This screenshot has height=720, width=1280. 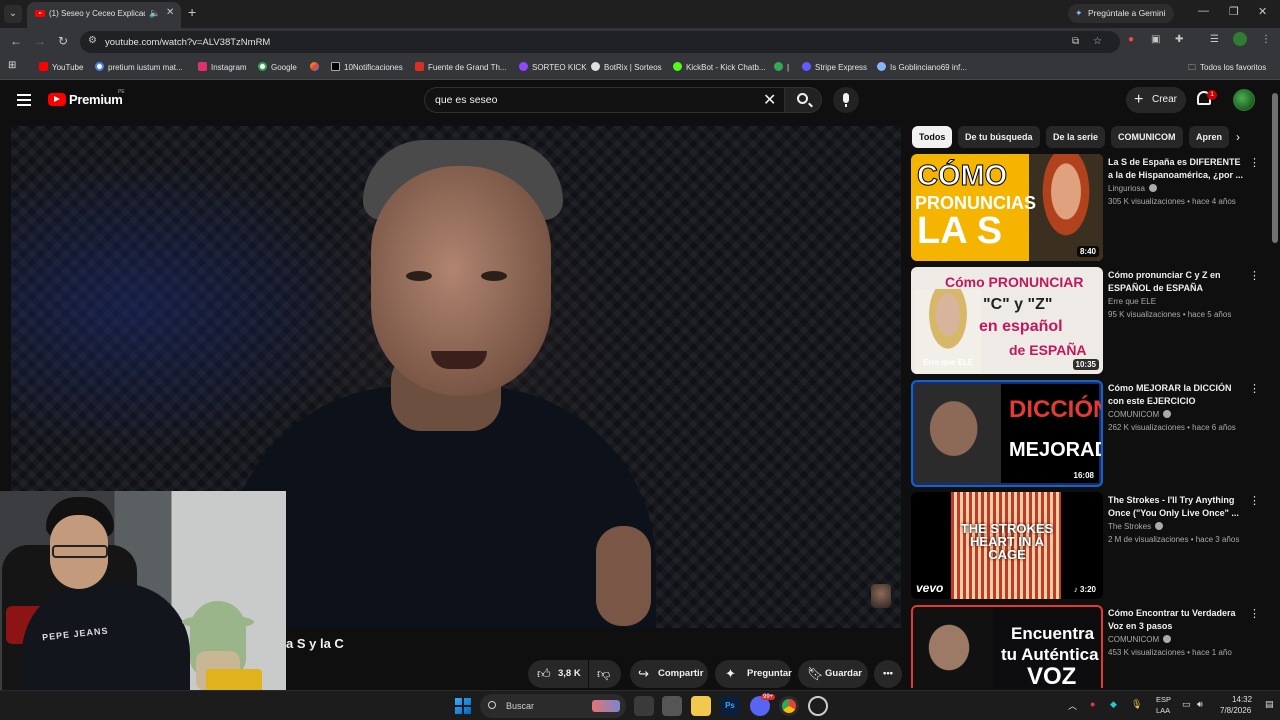 What do you see at coordinates (881, 596) in the screenshot?
I see `channel-watermark-icon` at bounding box center [881, 596].